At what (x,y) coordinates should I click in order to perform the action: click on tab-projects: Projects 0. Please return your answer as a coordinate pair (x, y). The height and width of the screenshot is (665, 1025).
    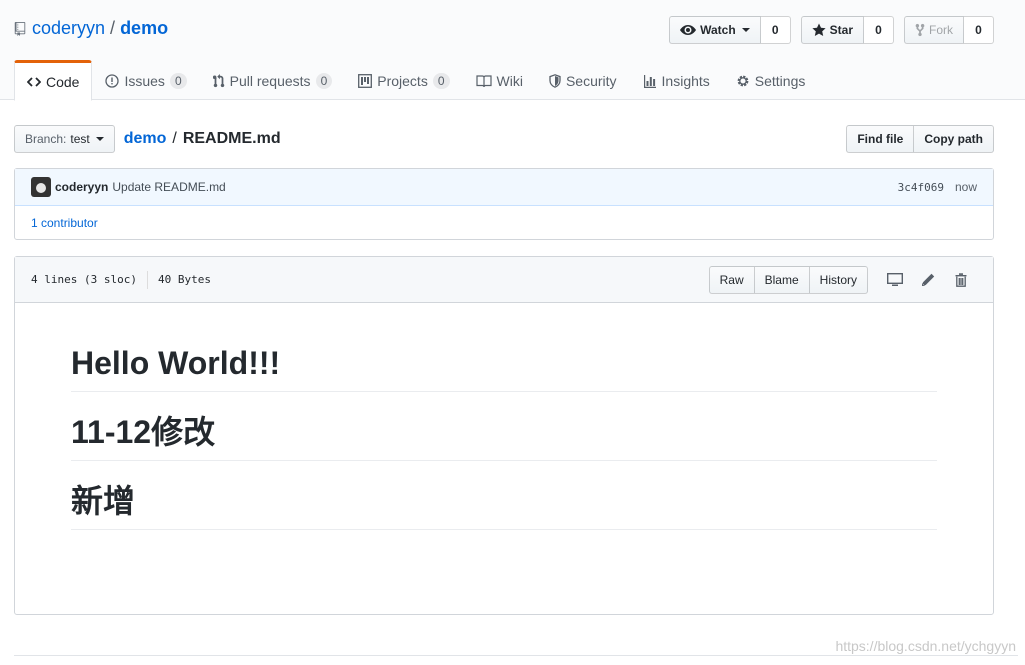
    Looking at the image, I should click on (403, 80).